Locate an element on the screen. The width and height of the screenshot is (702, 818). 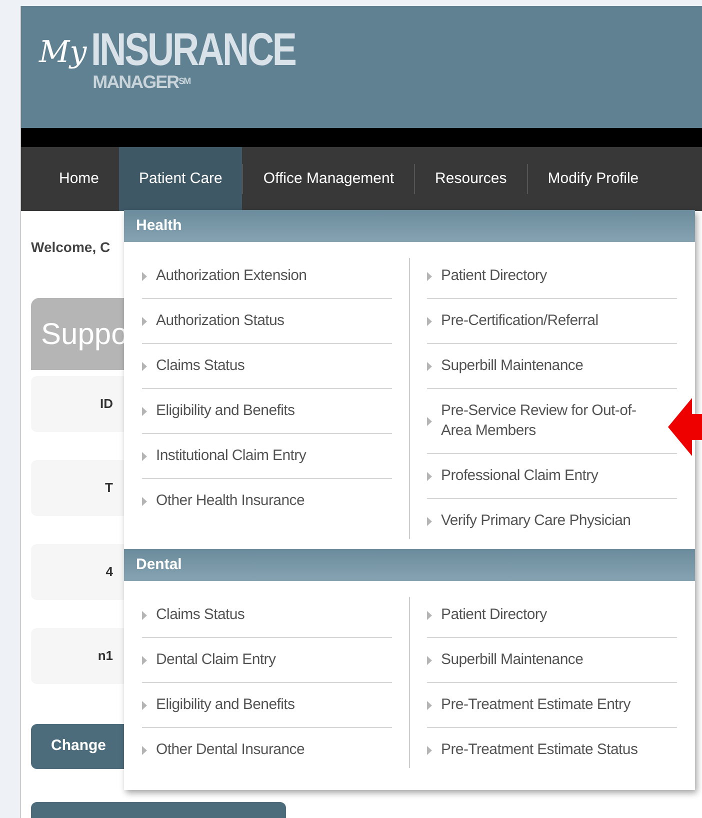
card-text: 4 is located at coordinates (109, 572).